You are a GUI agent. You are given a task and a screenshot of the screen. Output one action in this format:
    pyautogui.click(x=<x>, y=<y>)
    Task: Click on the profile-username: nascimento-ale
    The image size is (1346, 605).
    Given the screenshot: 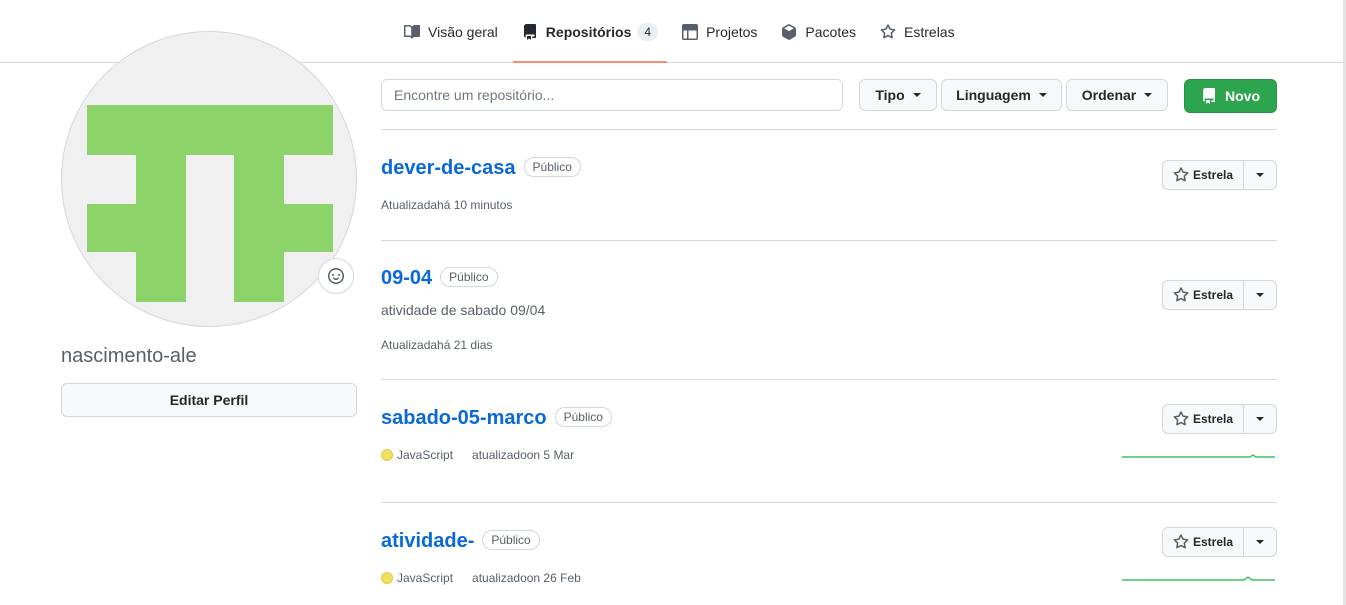 What is the action you would take?
    pyautogui.click(x=129, y=356)
    